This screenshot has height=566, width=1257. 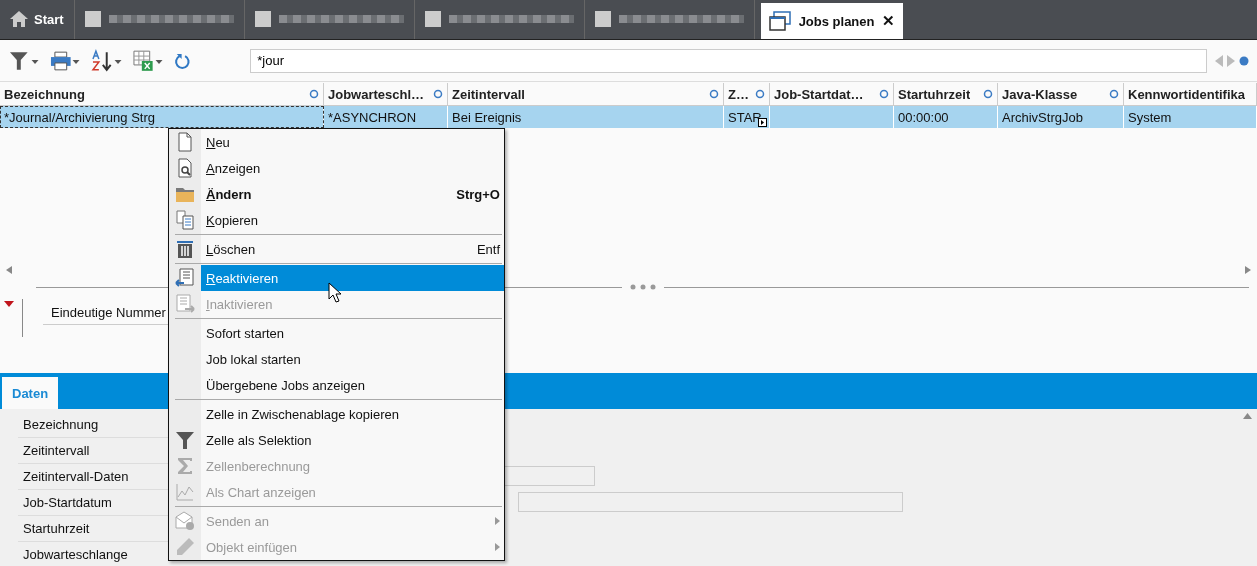 What do you see at coordinates (352, 249) in the screenshot?
I see `menu-item: Löschen Entf` at bounding box center [352, 249].